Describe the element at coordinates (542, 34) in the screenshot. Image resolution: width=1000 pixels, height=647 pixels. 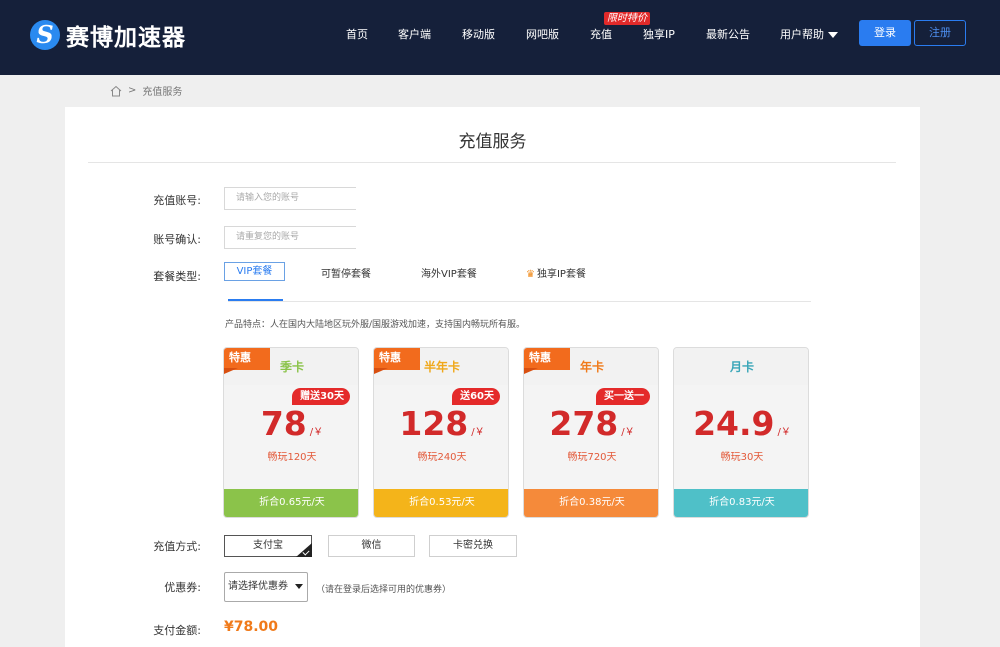
I see `nav-netcafe: 网吧版` at that location.